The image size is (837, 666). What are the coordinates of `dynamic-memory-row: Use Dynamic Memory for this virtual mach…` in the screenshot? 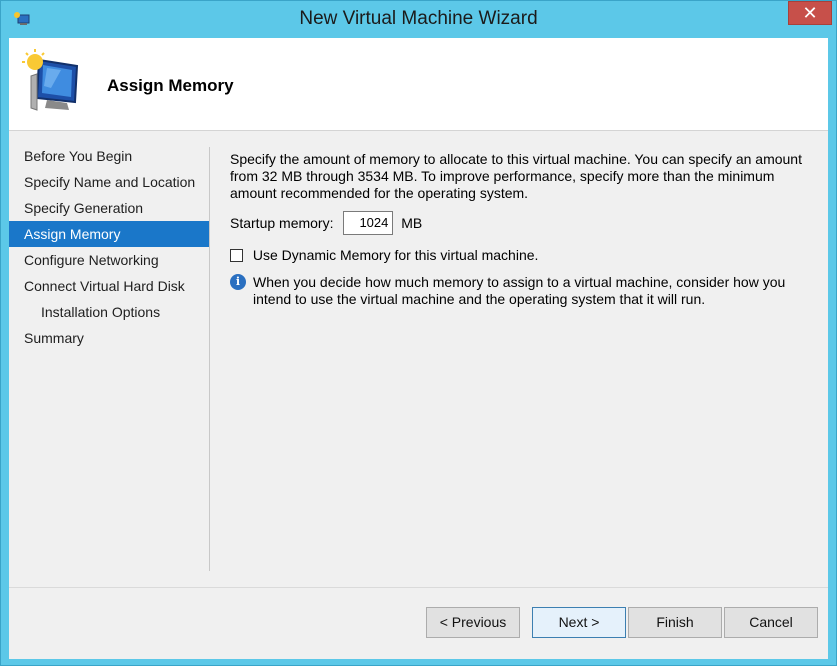 It's located at (384, 254).